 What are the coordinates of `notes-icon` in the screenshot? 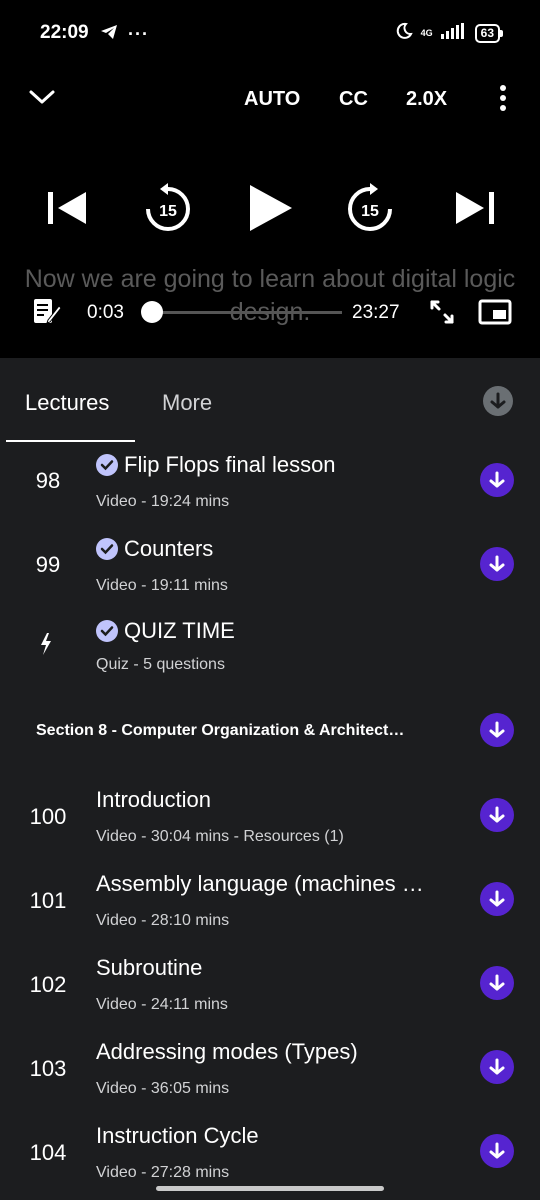 It's located at (47, 313).